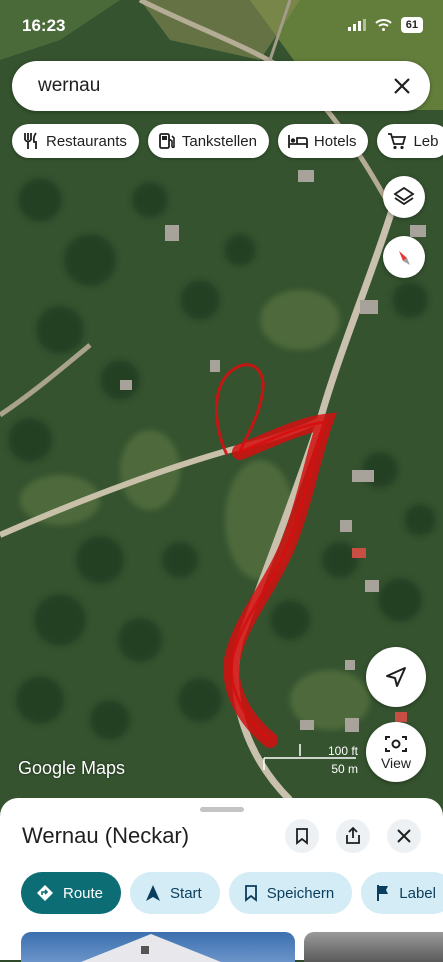 This screenshot has height=962, width=443. I want to click on scale-feet: 100 ft, so click(342, 751).